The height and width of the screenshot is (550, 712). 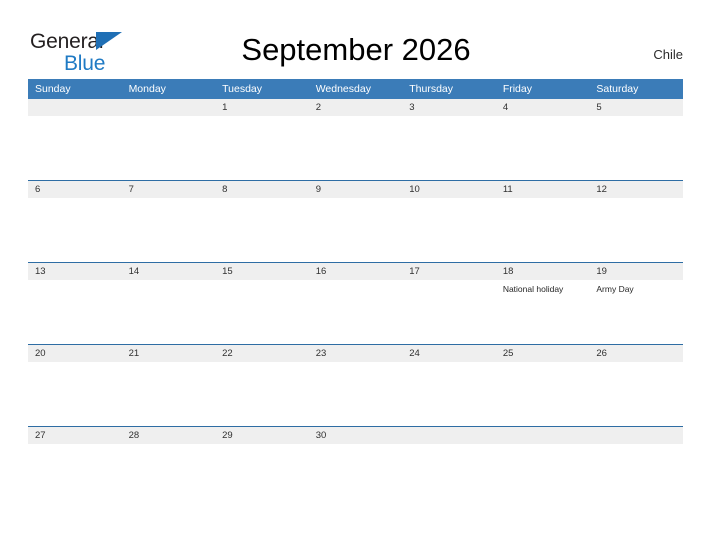 What do you see at coordinates (75, 271) in the screenshot?
I see `day-number: 13` at bounding box center [75, 271].